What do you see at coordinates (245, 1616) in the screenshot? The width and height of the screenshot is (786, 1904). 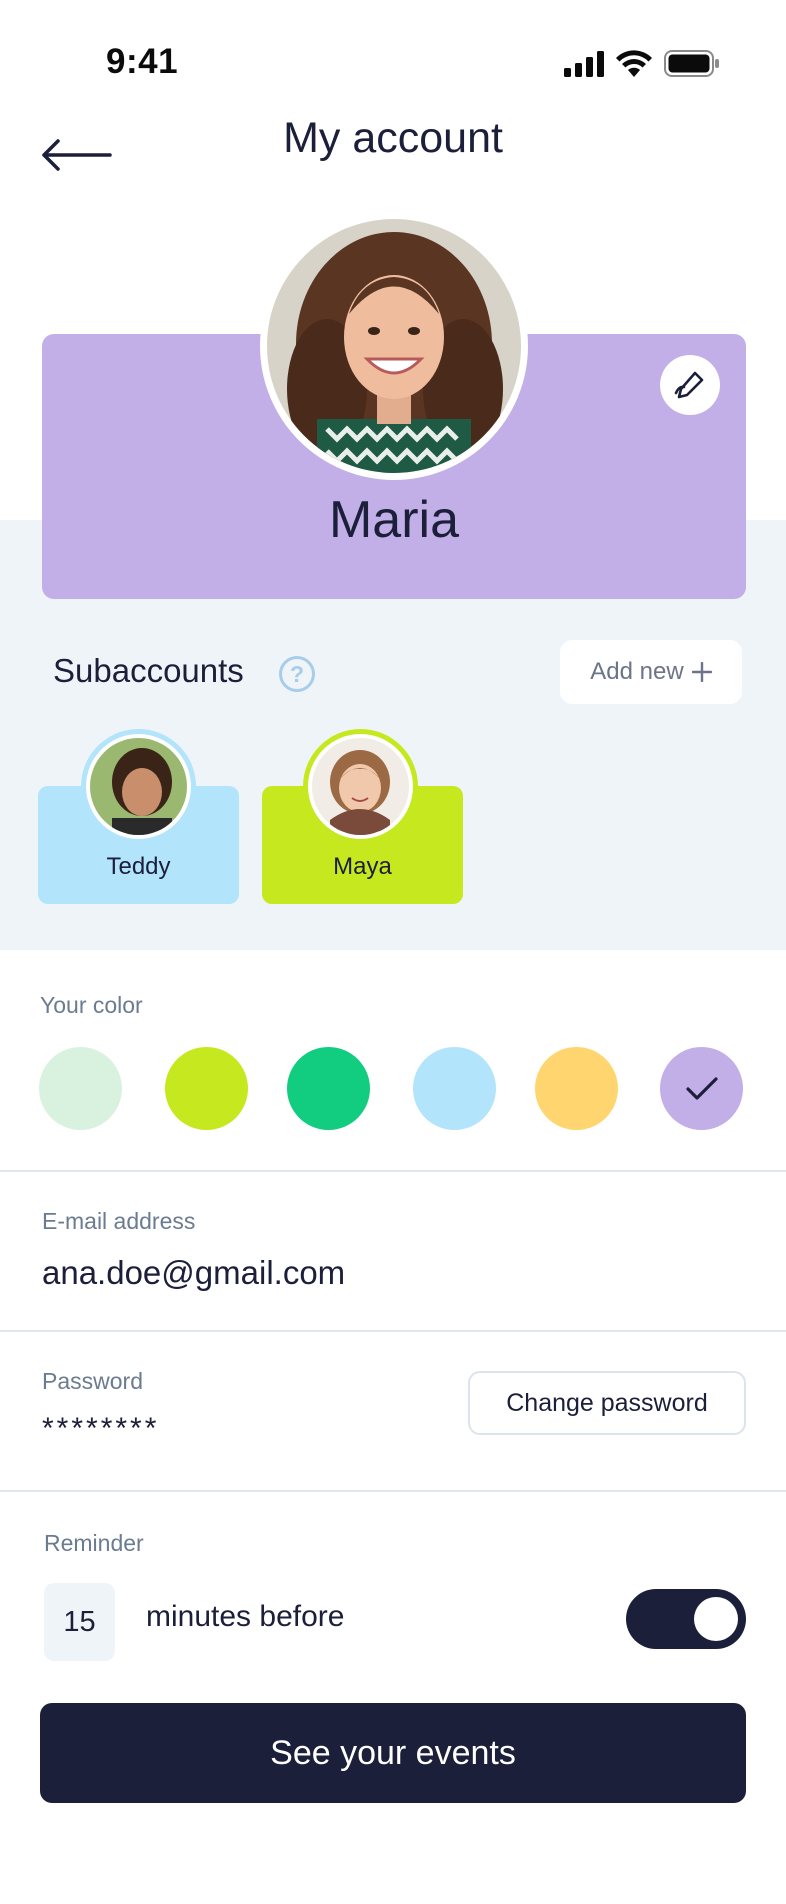 I see `reminder-unit-text: minutes before` at bounding box center [245, 1616].